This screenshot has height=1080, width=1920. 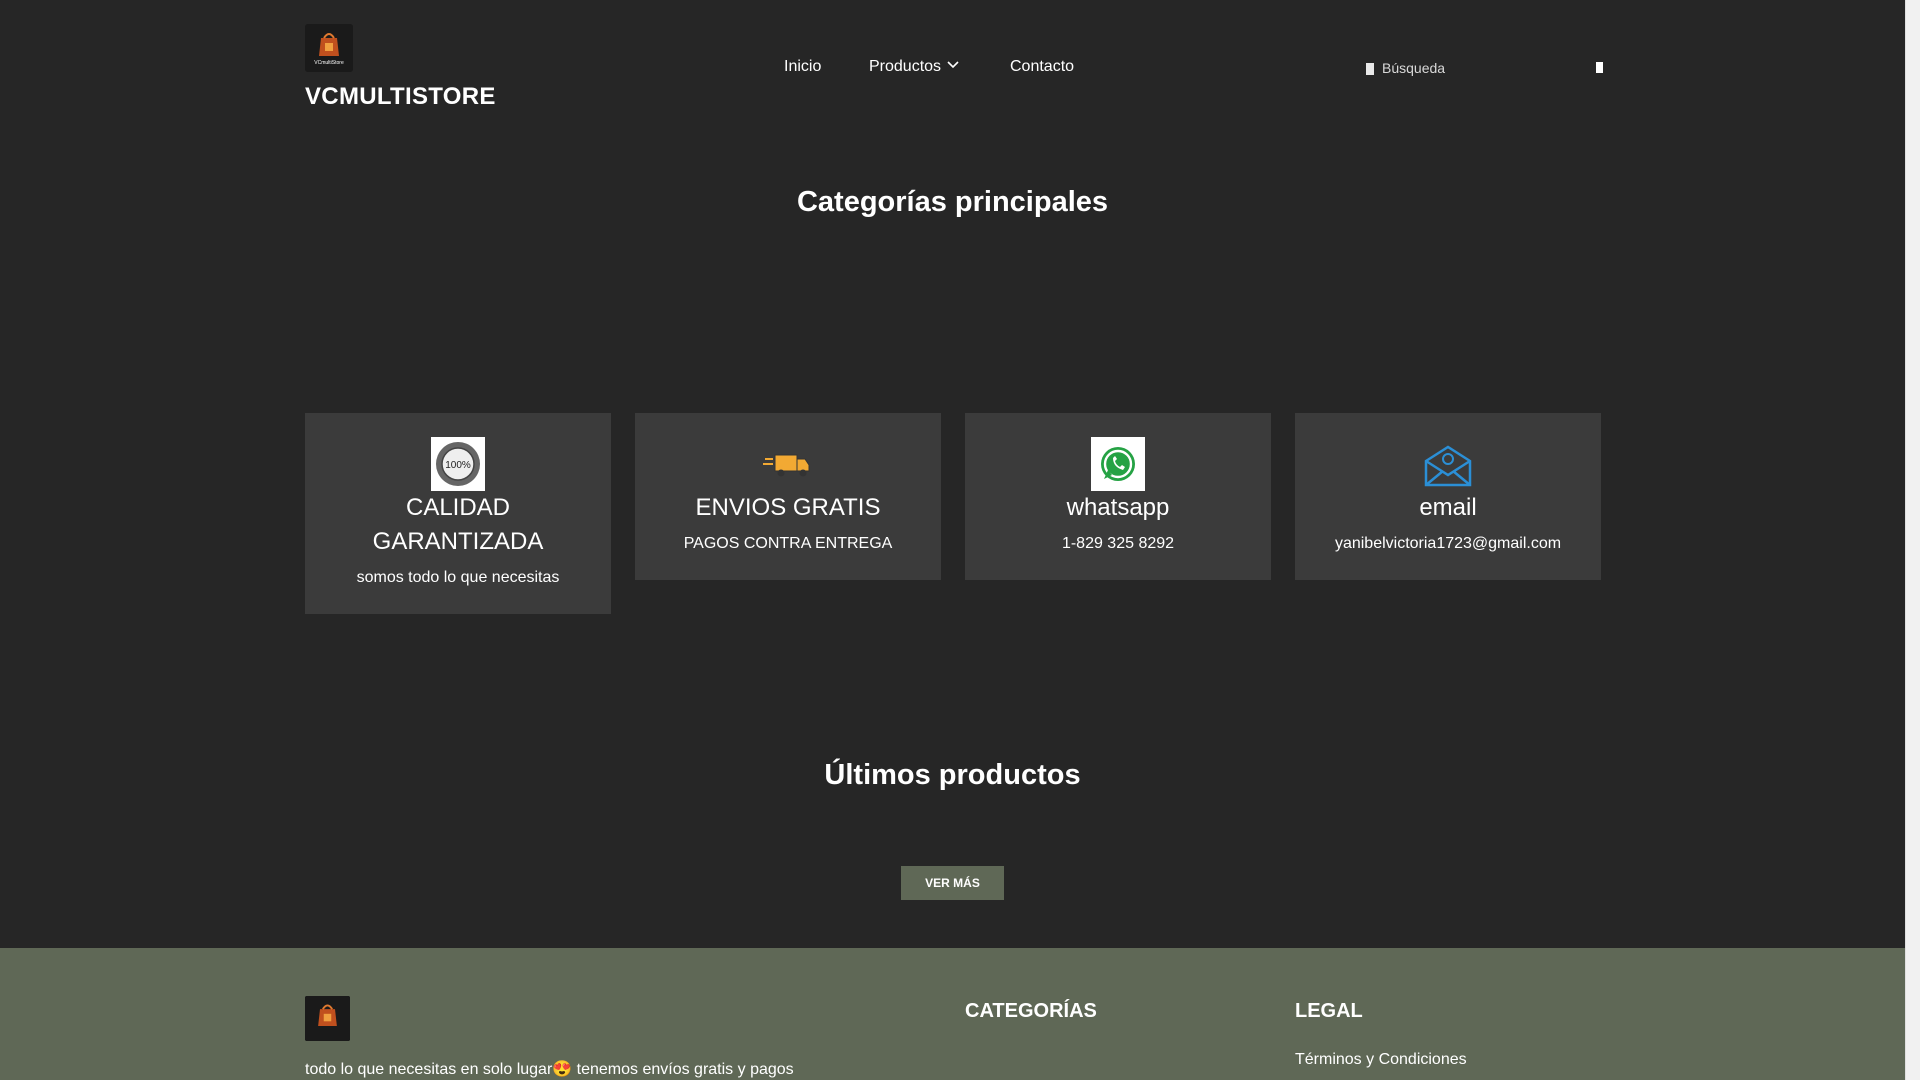 I want to click on footer-legal-heading: LEGAL, so click(x=1329, y=1011).